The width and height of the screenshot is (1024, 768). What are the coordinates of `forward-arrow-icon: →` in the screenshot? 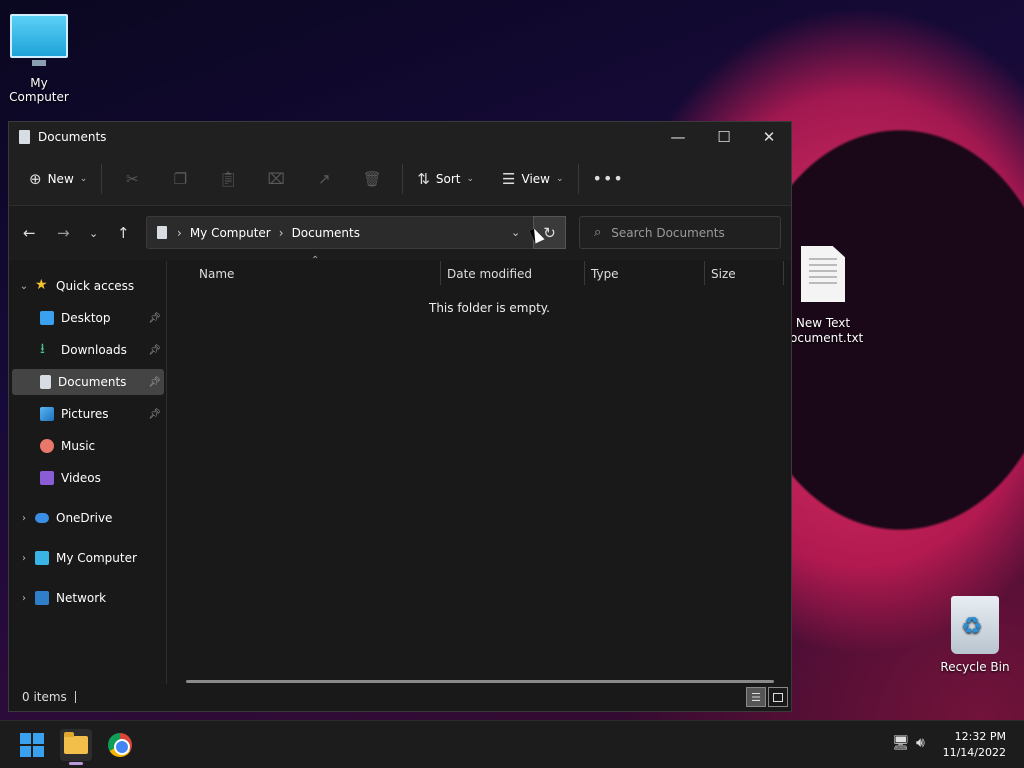 It's located at (63, 233).